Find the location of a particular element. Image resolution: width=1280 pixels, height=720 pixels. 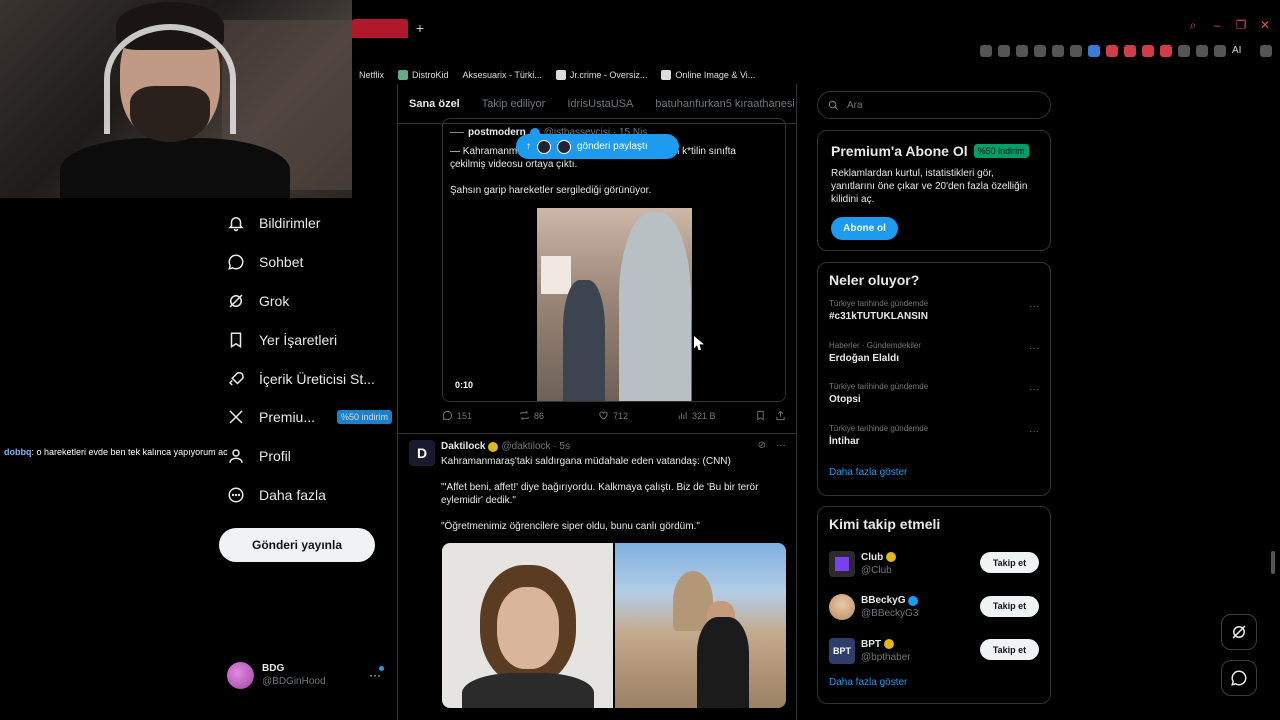

restore-icon: ❐ is located at coordinates (1241, 25).